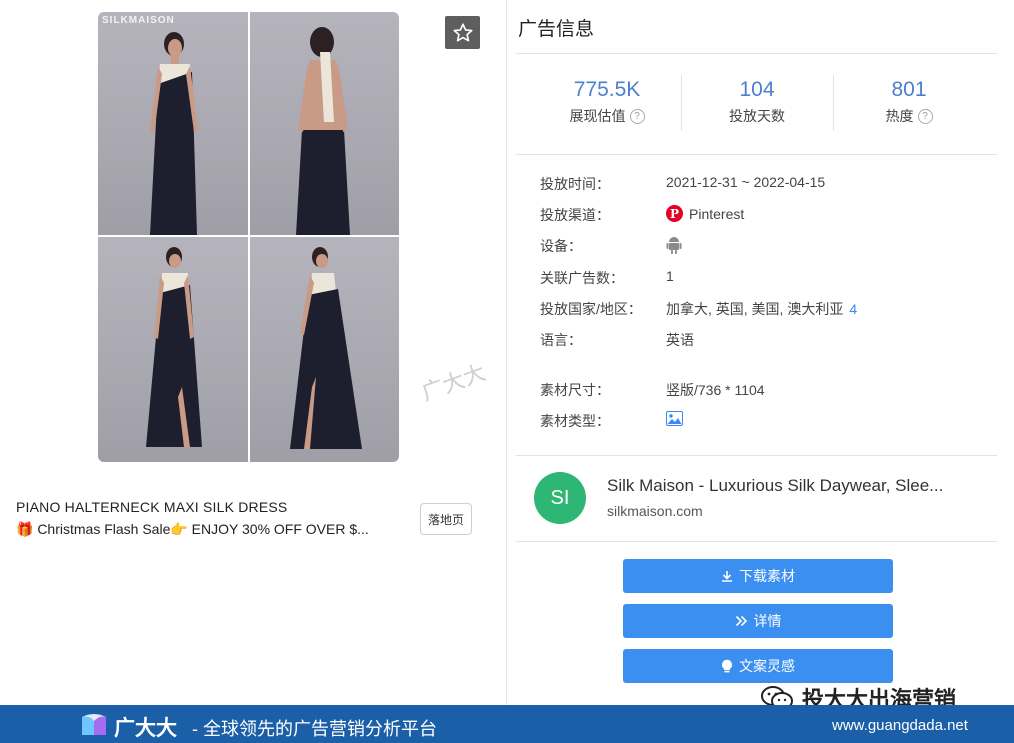  I want to click on detail-value: 加拿大, 英国, 美国, 澳大利亚, so click(755, 309).